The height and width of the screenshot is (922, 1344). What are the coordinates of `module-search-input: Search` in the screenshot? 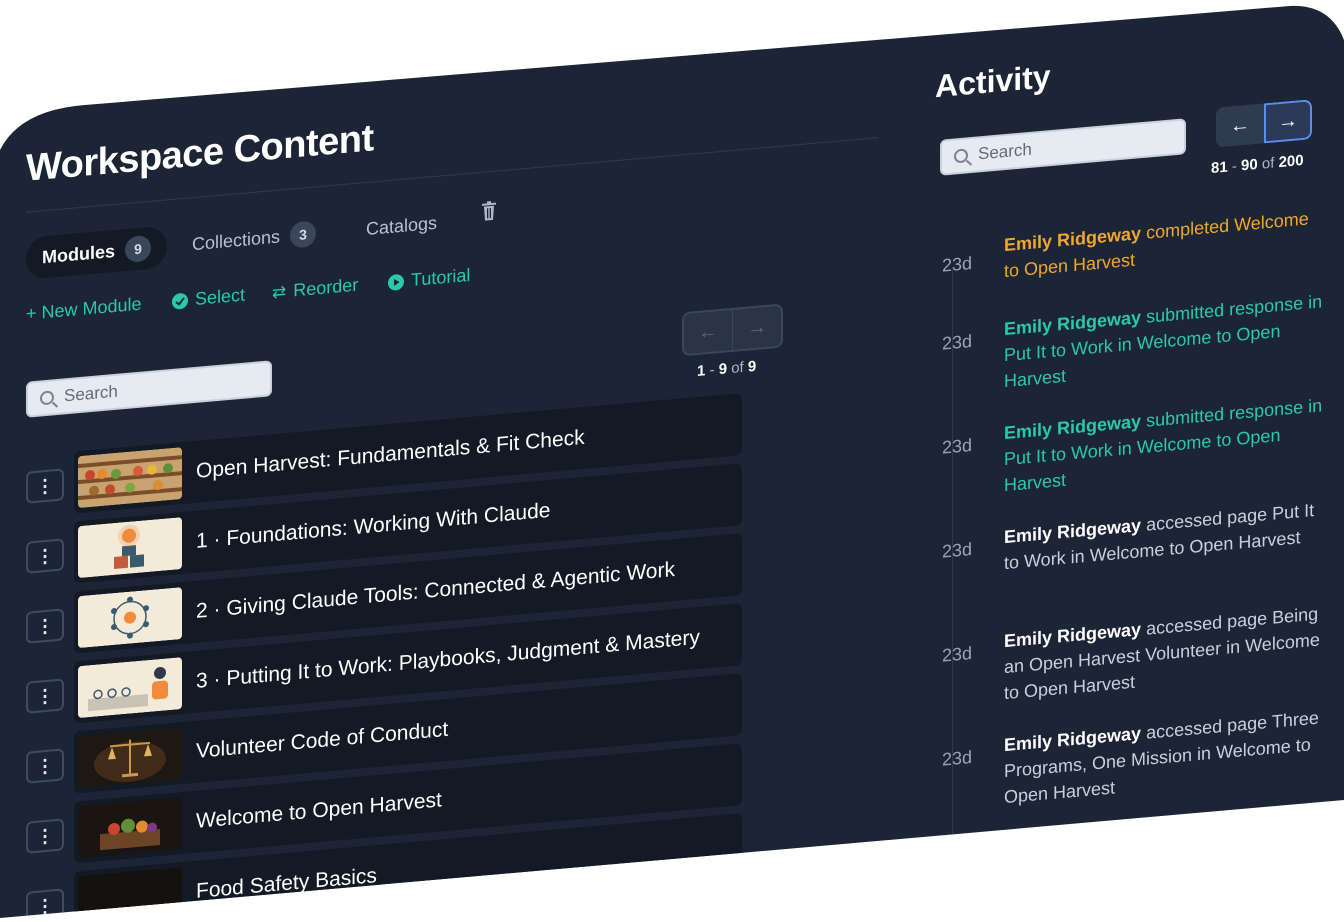 It's located at (149, 389).